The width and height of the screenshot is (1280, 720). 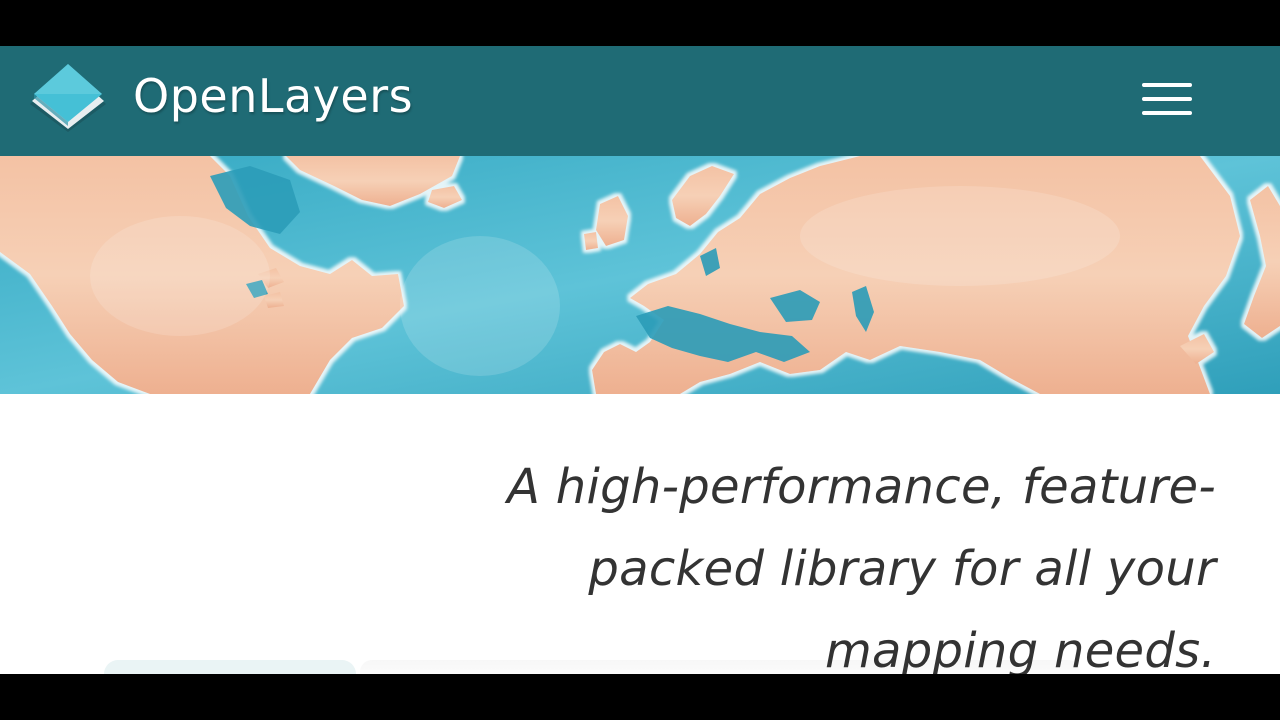 I want to click on openlayers-logo-icon, so click(x=68, y=98).